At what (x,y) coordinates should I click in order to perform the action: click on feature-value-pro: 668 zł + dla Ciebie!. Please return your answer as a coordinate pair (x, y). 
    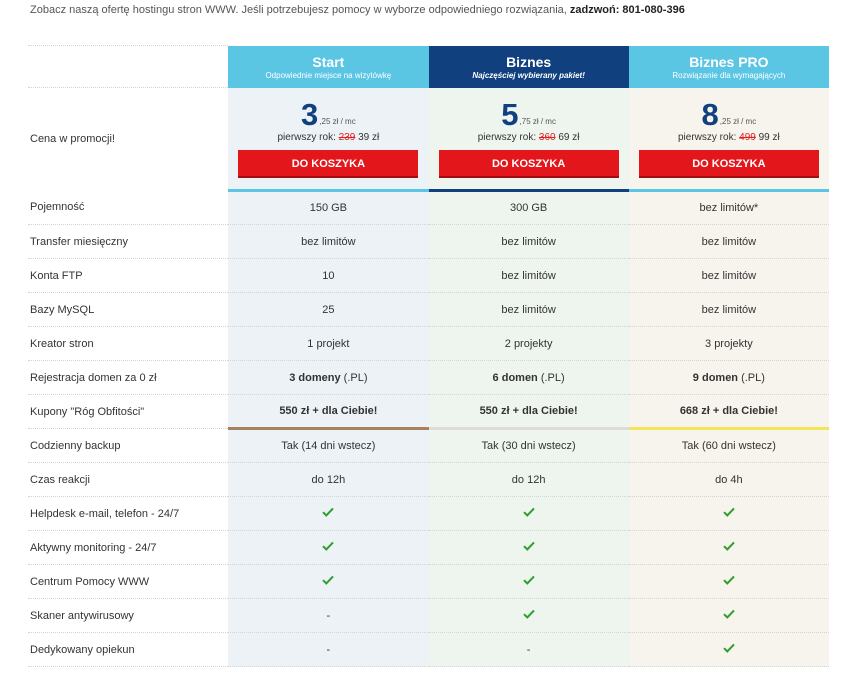
    Looking at the image, I should click on (728, 412).